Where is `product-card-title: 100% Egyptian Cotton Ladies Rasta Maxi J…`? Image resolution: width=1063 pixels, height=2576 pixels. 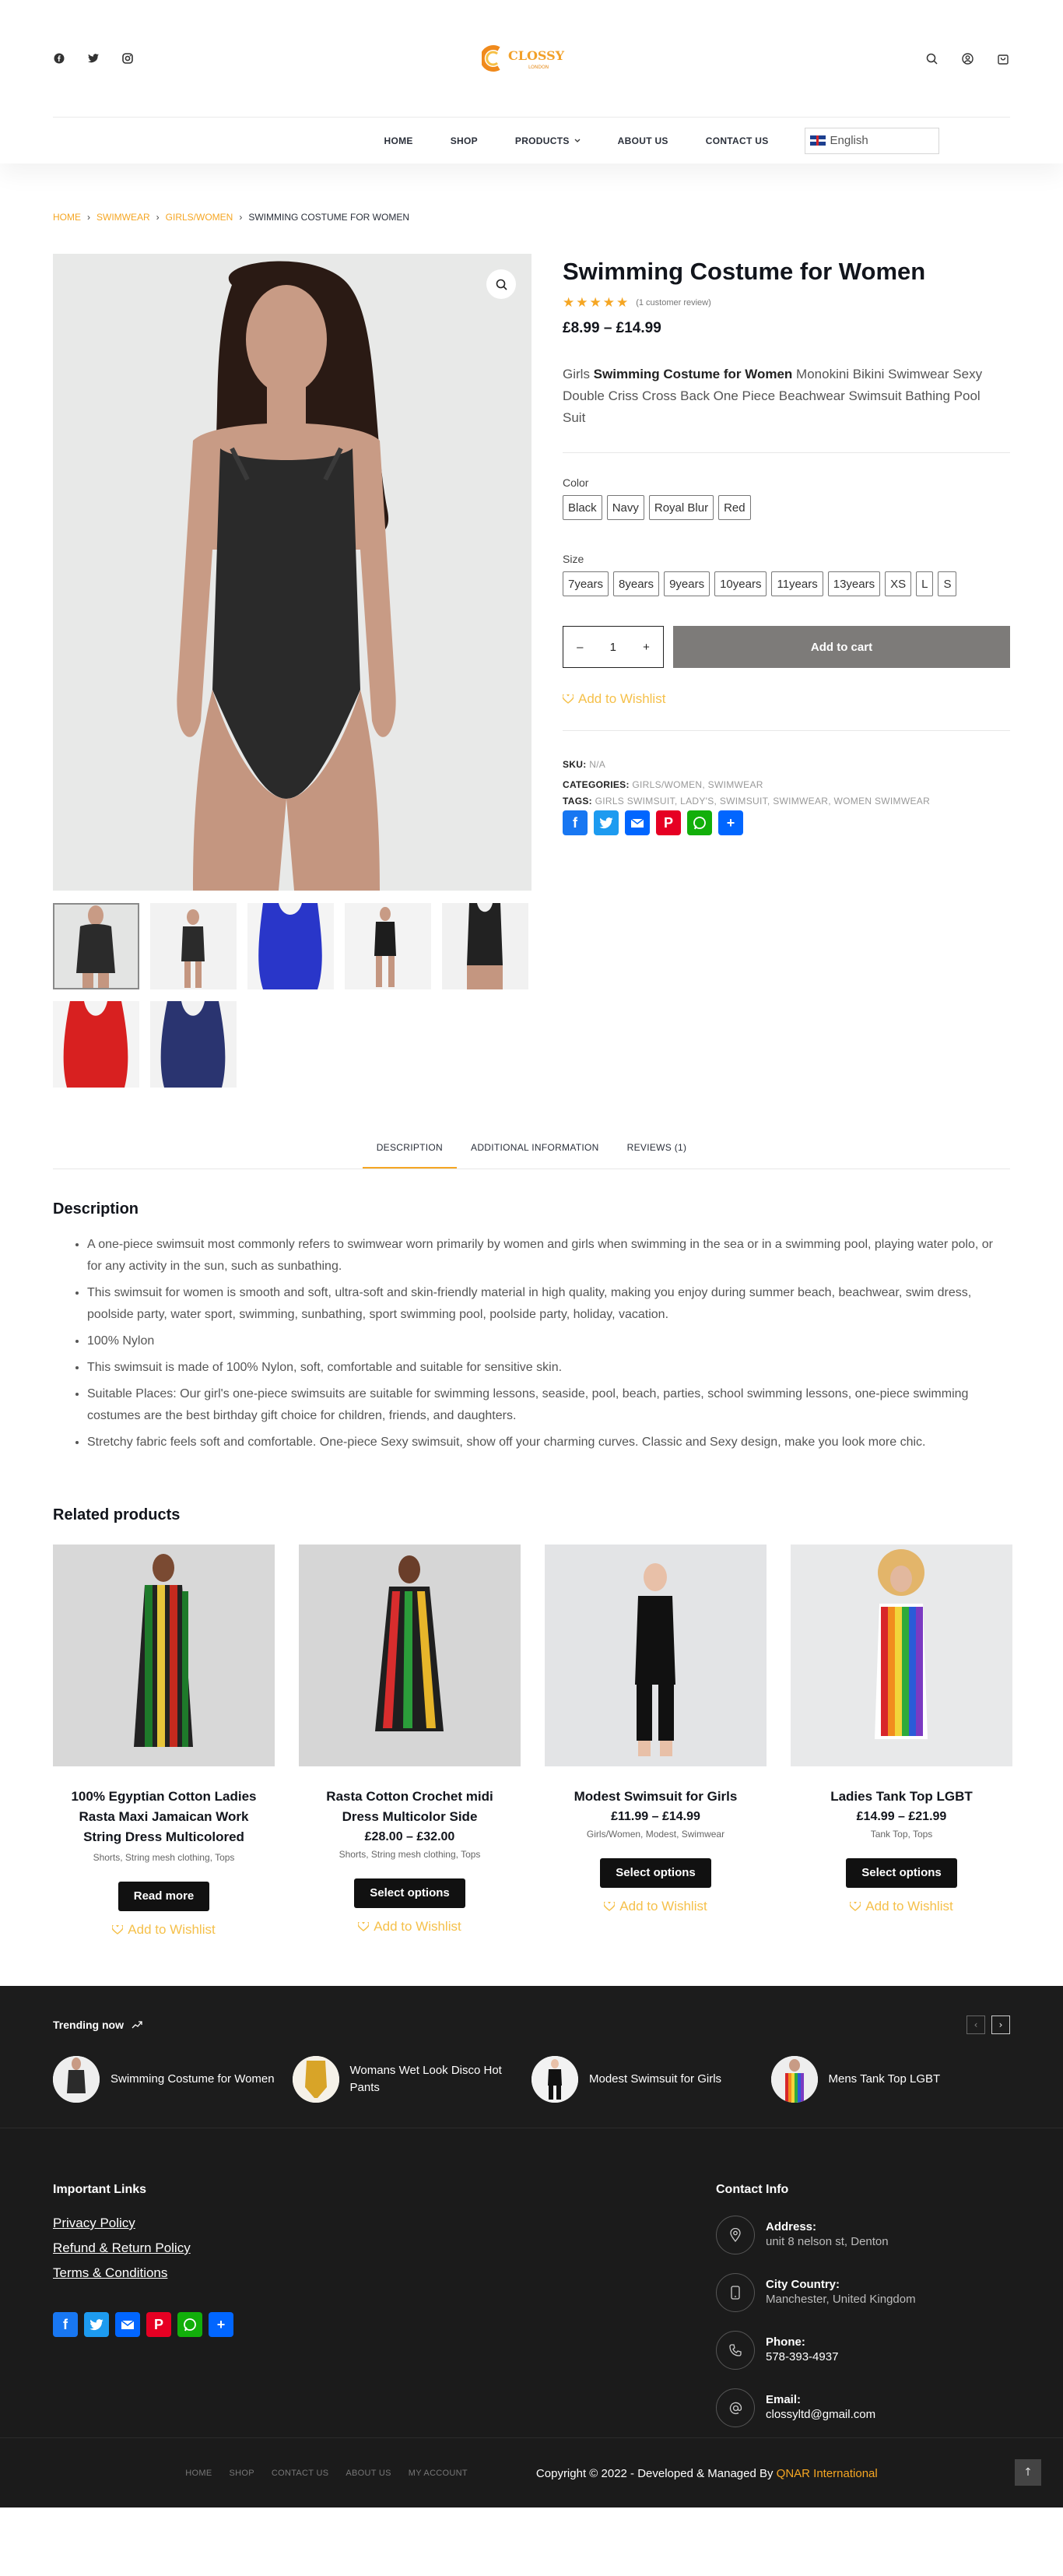
product-card-title: 100% Egyptian Cotton Ladies Rasta Maxi J… is located at coordinates (164, 1817).